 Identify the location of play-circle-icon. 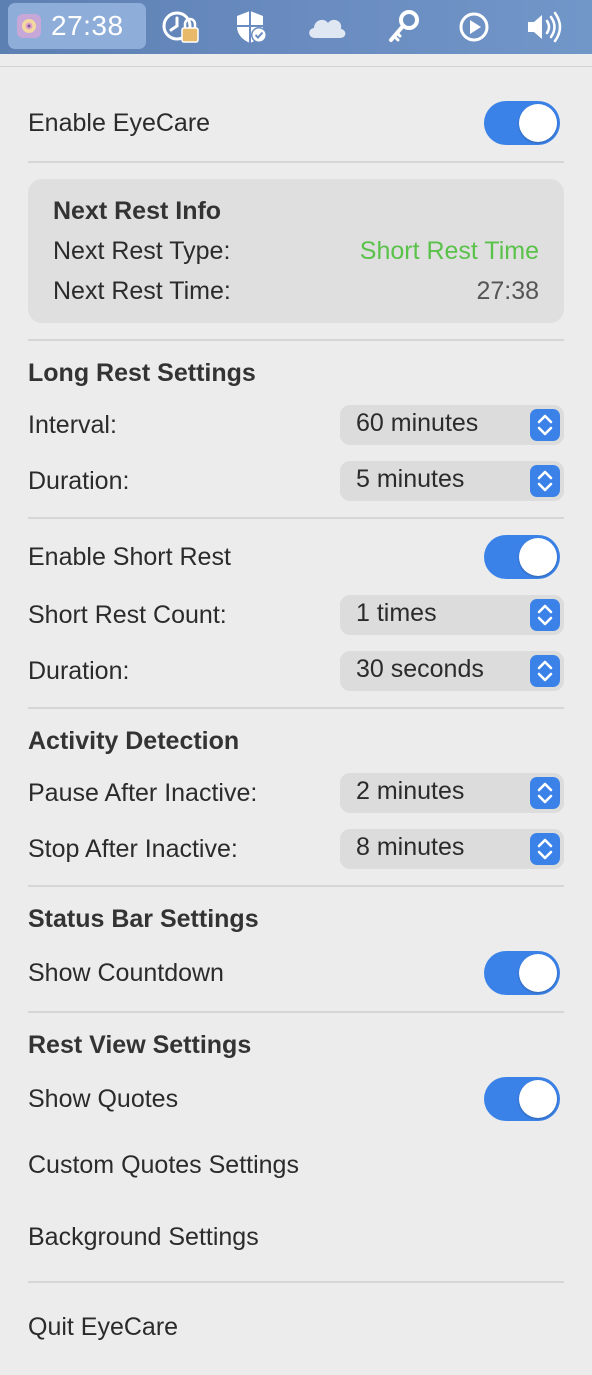
(474, 27).